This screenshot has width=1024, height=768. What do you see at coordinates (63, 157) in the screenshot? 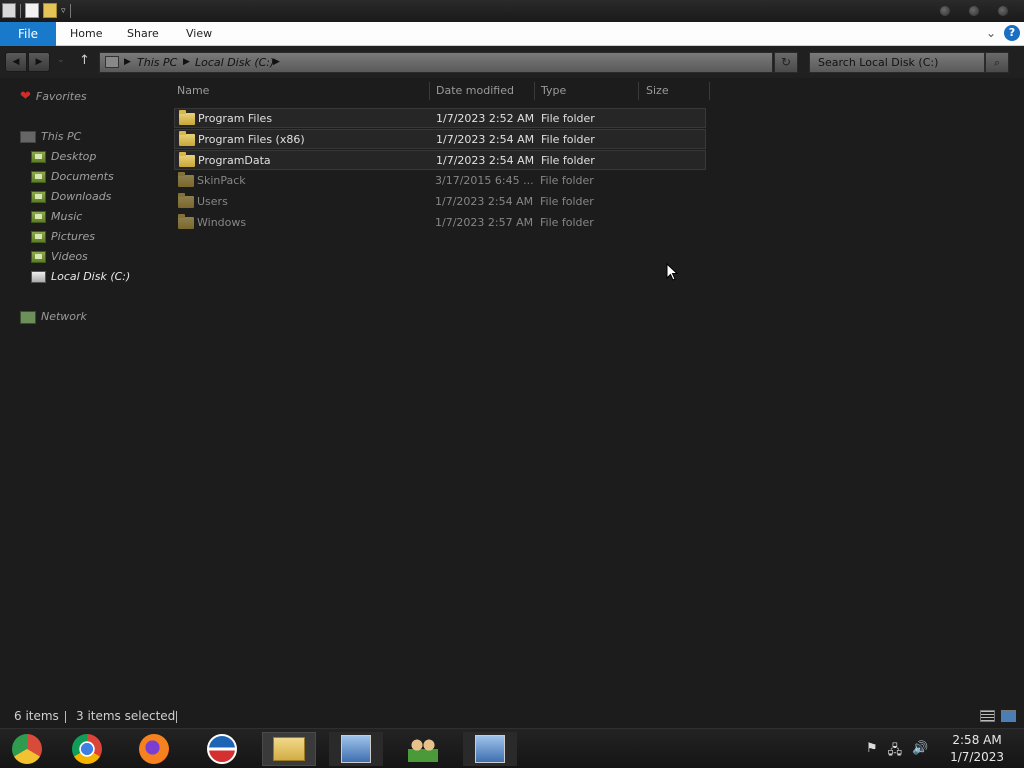
I see `sidebar-item-desktop: Desktop` at bounding box center [63, 157].